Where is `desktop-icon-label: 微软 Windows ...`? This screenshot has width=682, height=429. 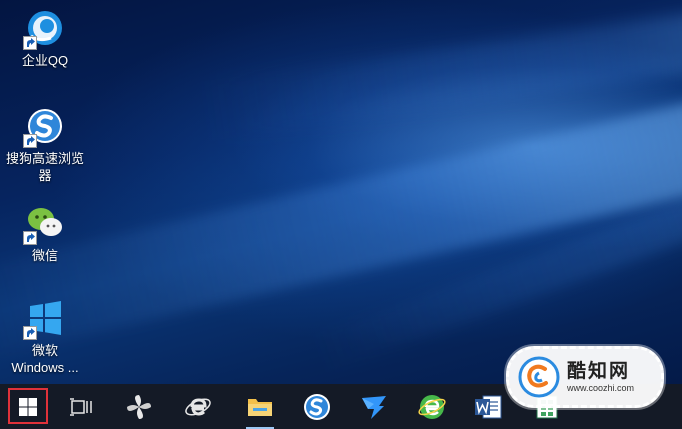
desktop-icon-label: 微软 Windows ... is located at coordinates (45, 359).